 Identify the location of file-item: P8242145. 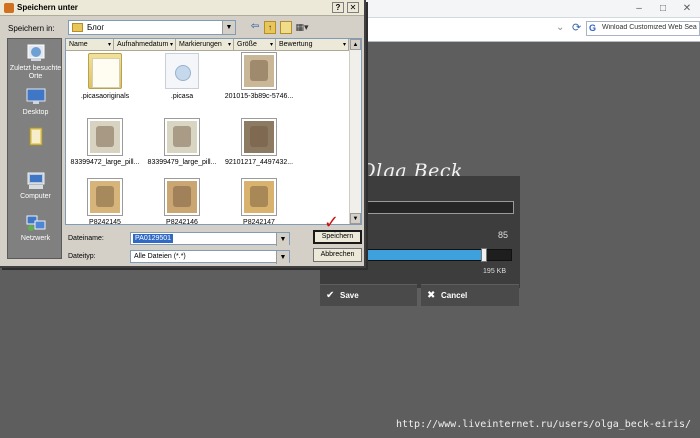
(105, 203).